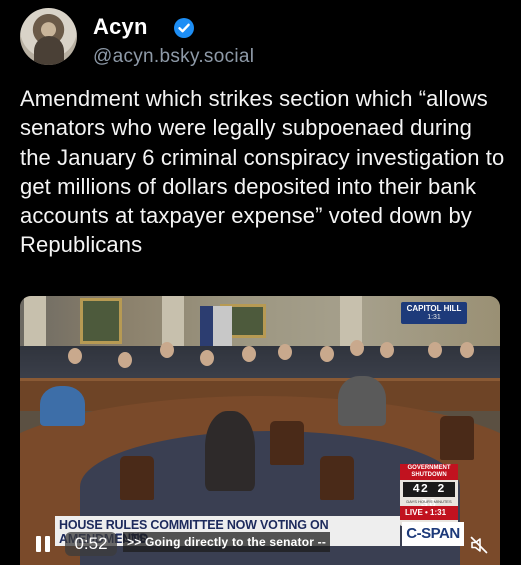  I want to click on post-header: Acyn @acyn.bsky.social, so click(260, 40).